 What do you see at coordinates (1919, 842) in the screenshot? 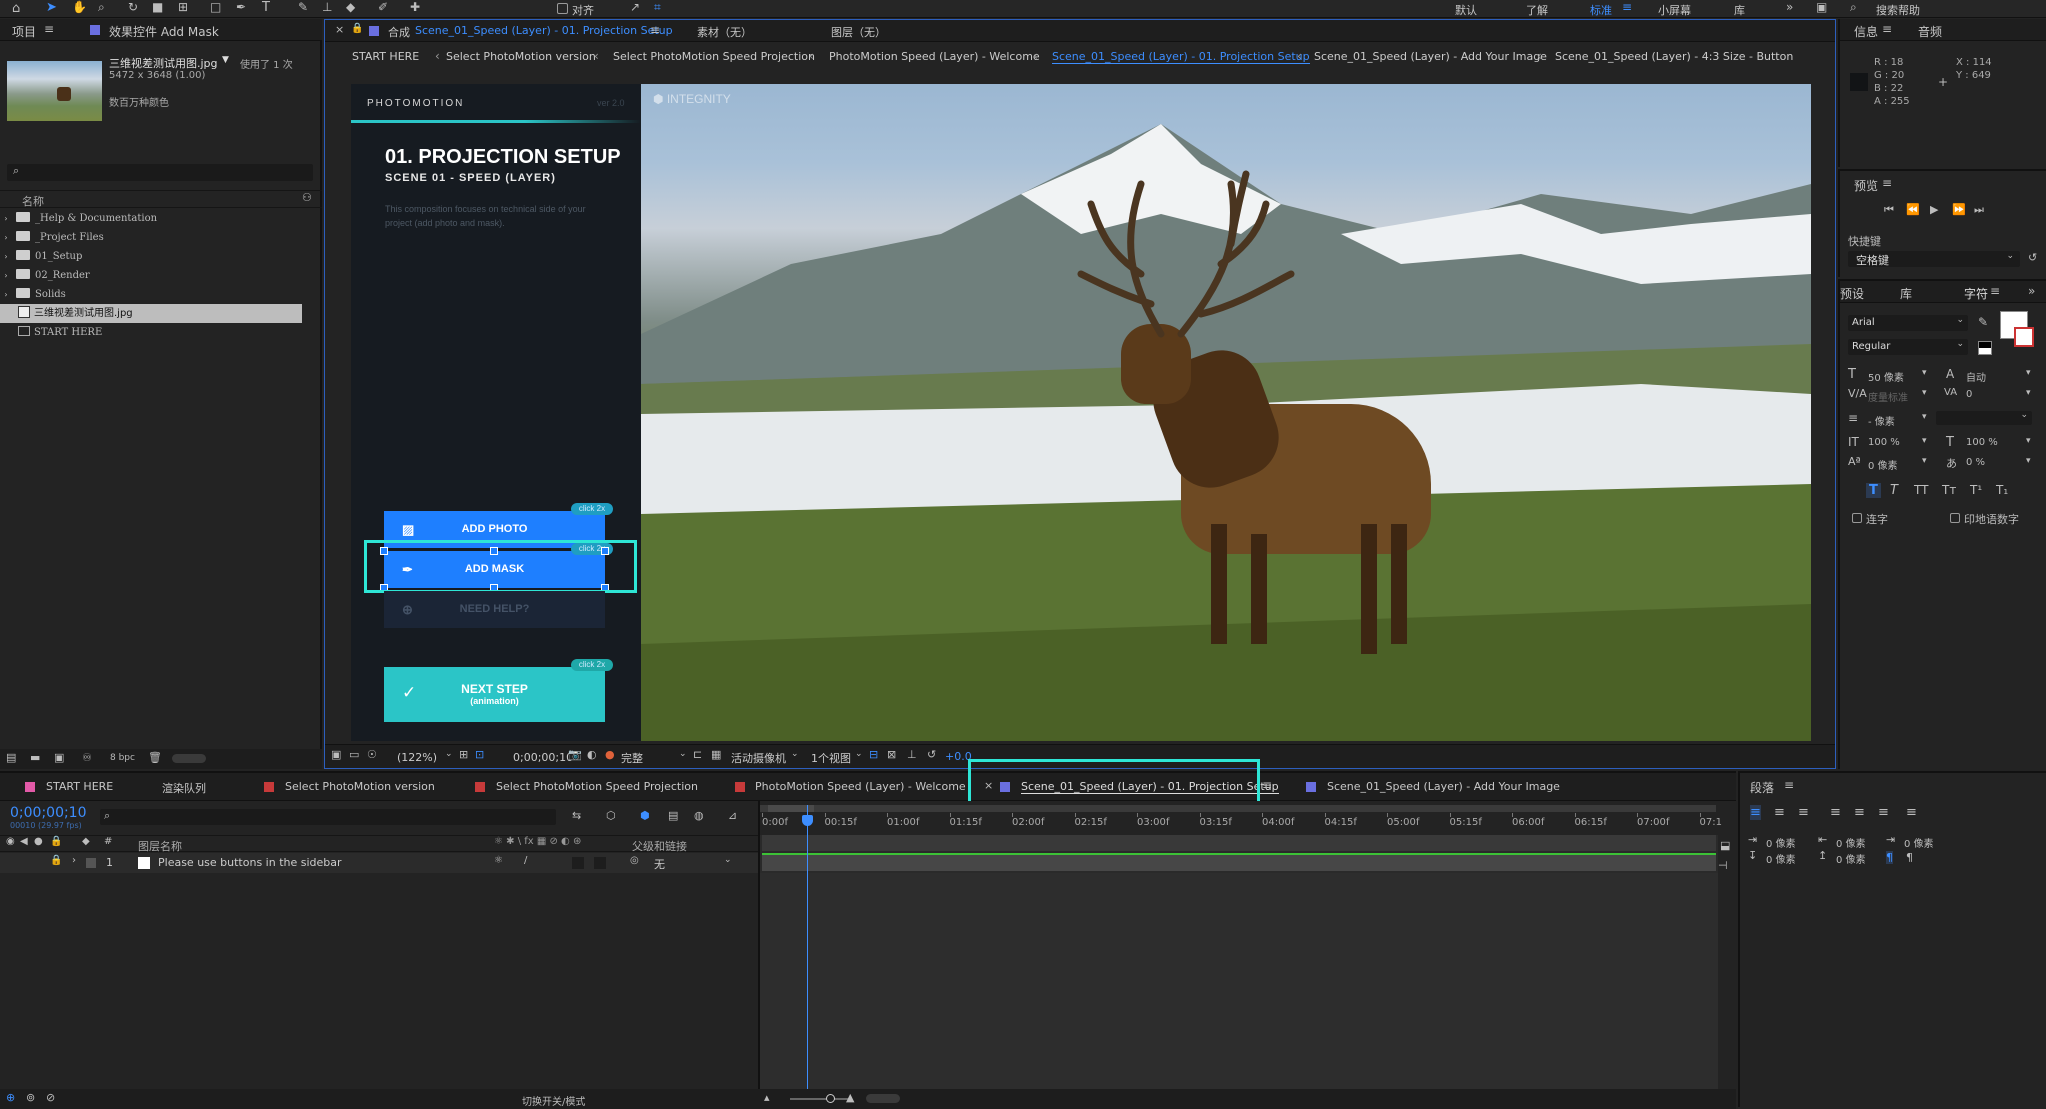
I see `indent-first-value: 0 像素` at bounding box center [1919, 842].